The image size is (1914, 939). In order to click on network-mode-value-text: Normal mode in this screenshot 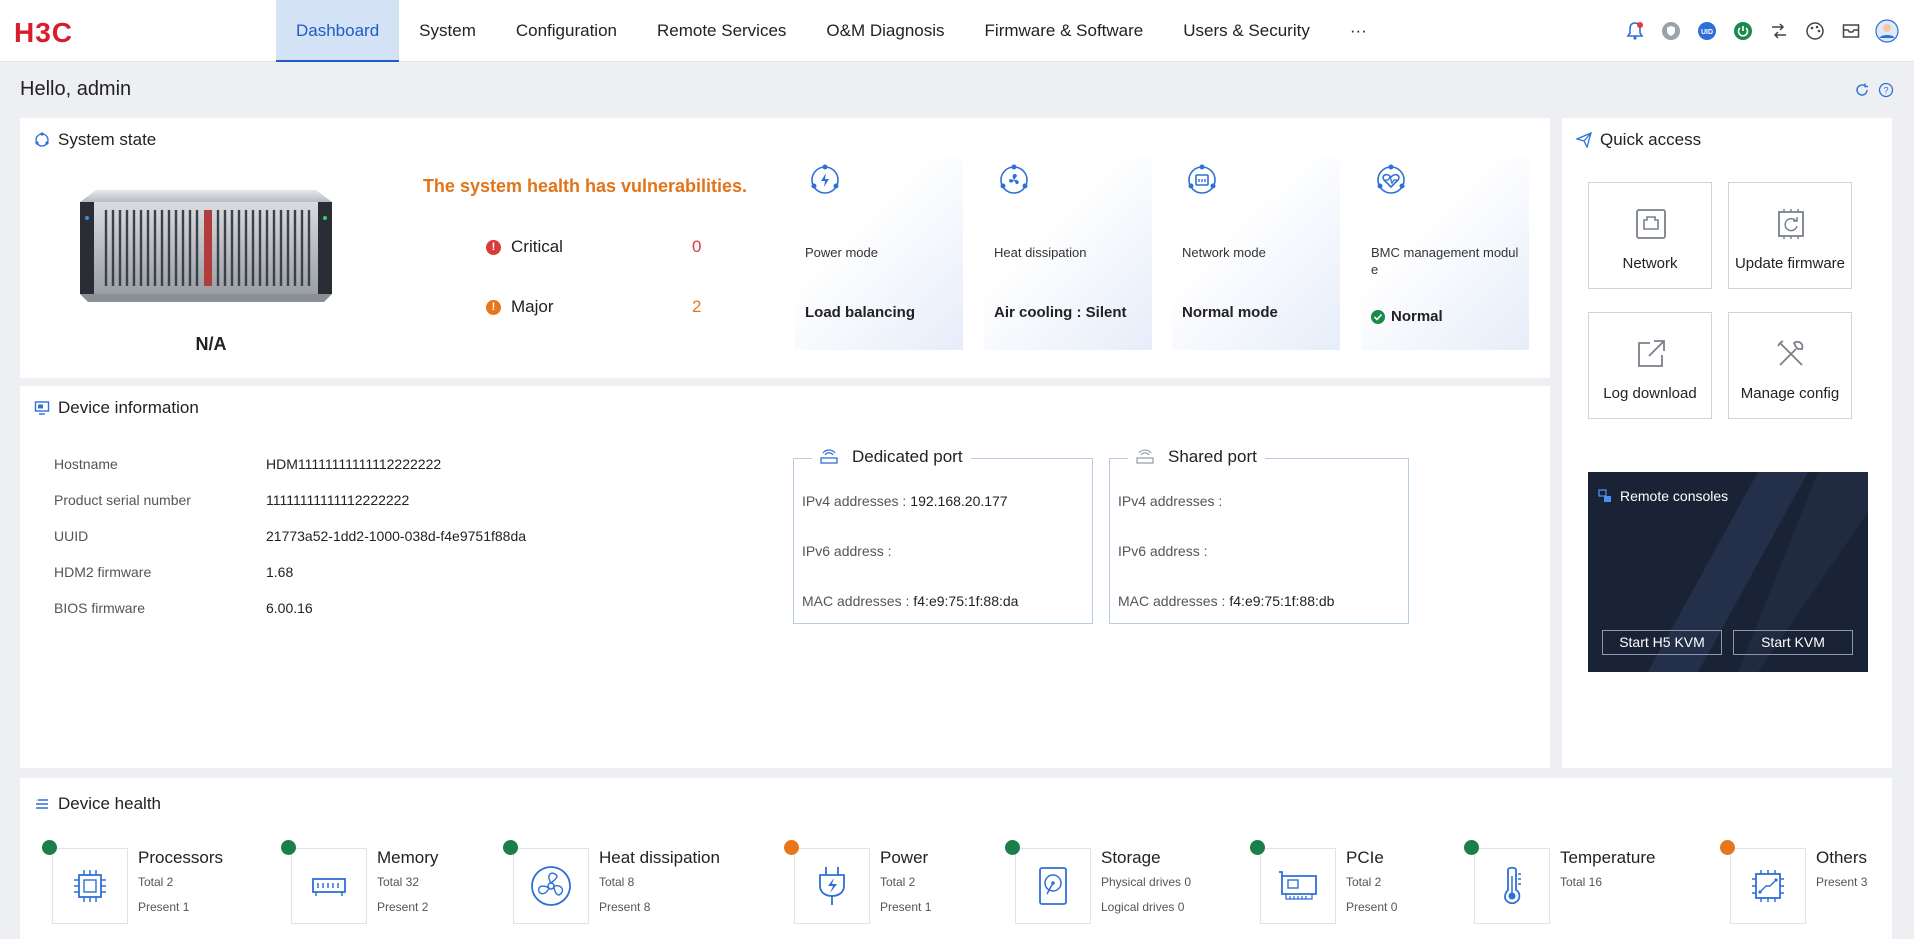, I will do `click(1230, 312)`.